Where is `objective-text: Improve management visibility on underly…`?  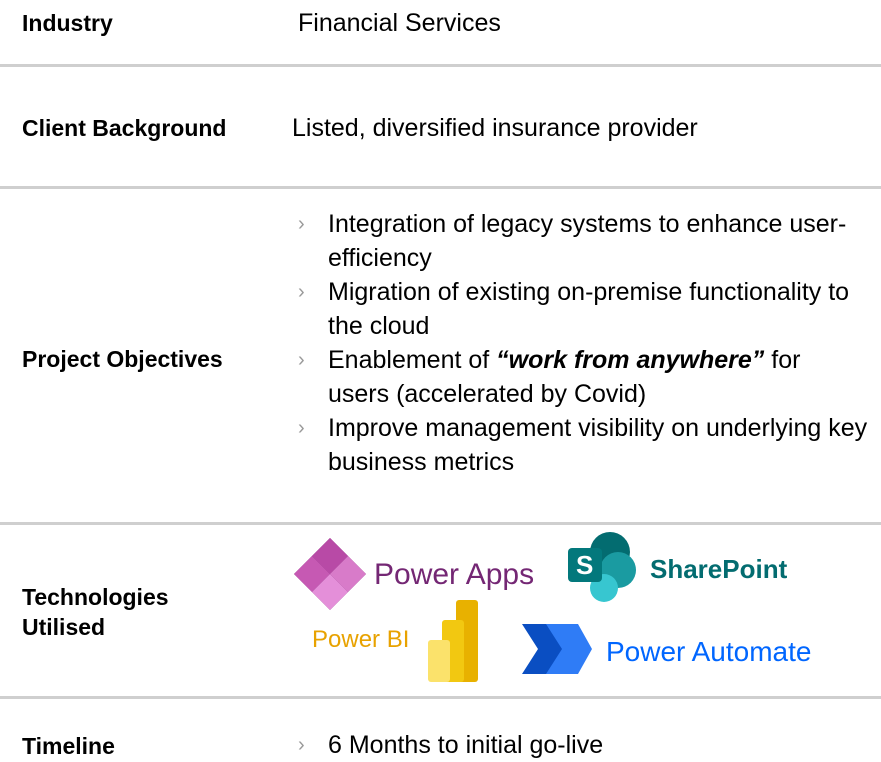 objective-text: Improve management visibility on underly… is located at coordinates (598, 445).